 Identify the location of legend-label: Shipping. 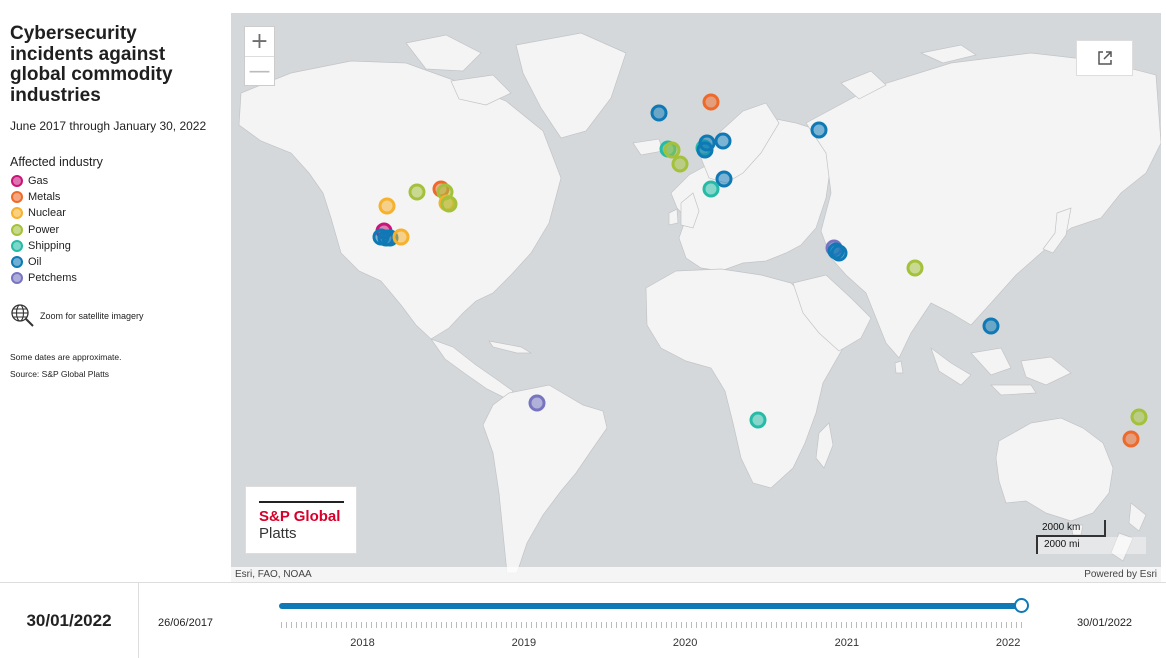
(49, 245).